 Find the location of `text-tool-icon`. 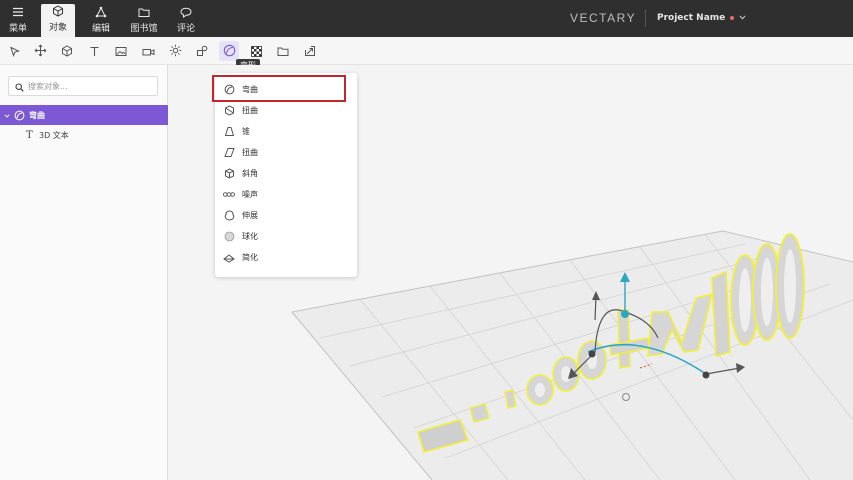

text-tool-icon is located at coordinates (94, 51).